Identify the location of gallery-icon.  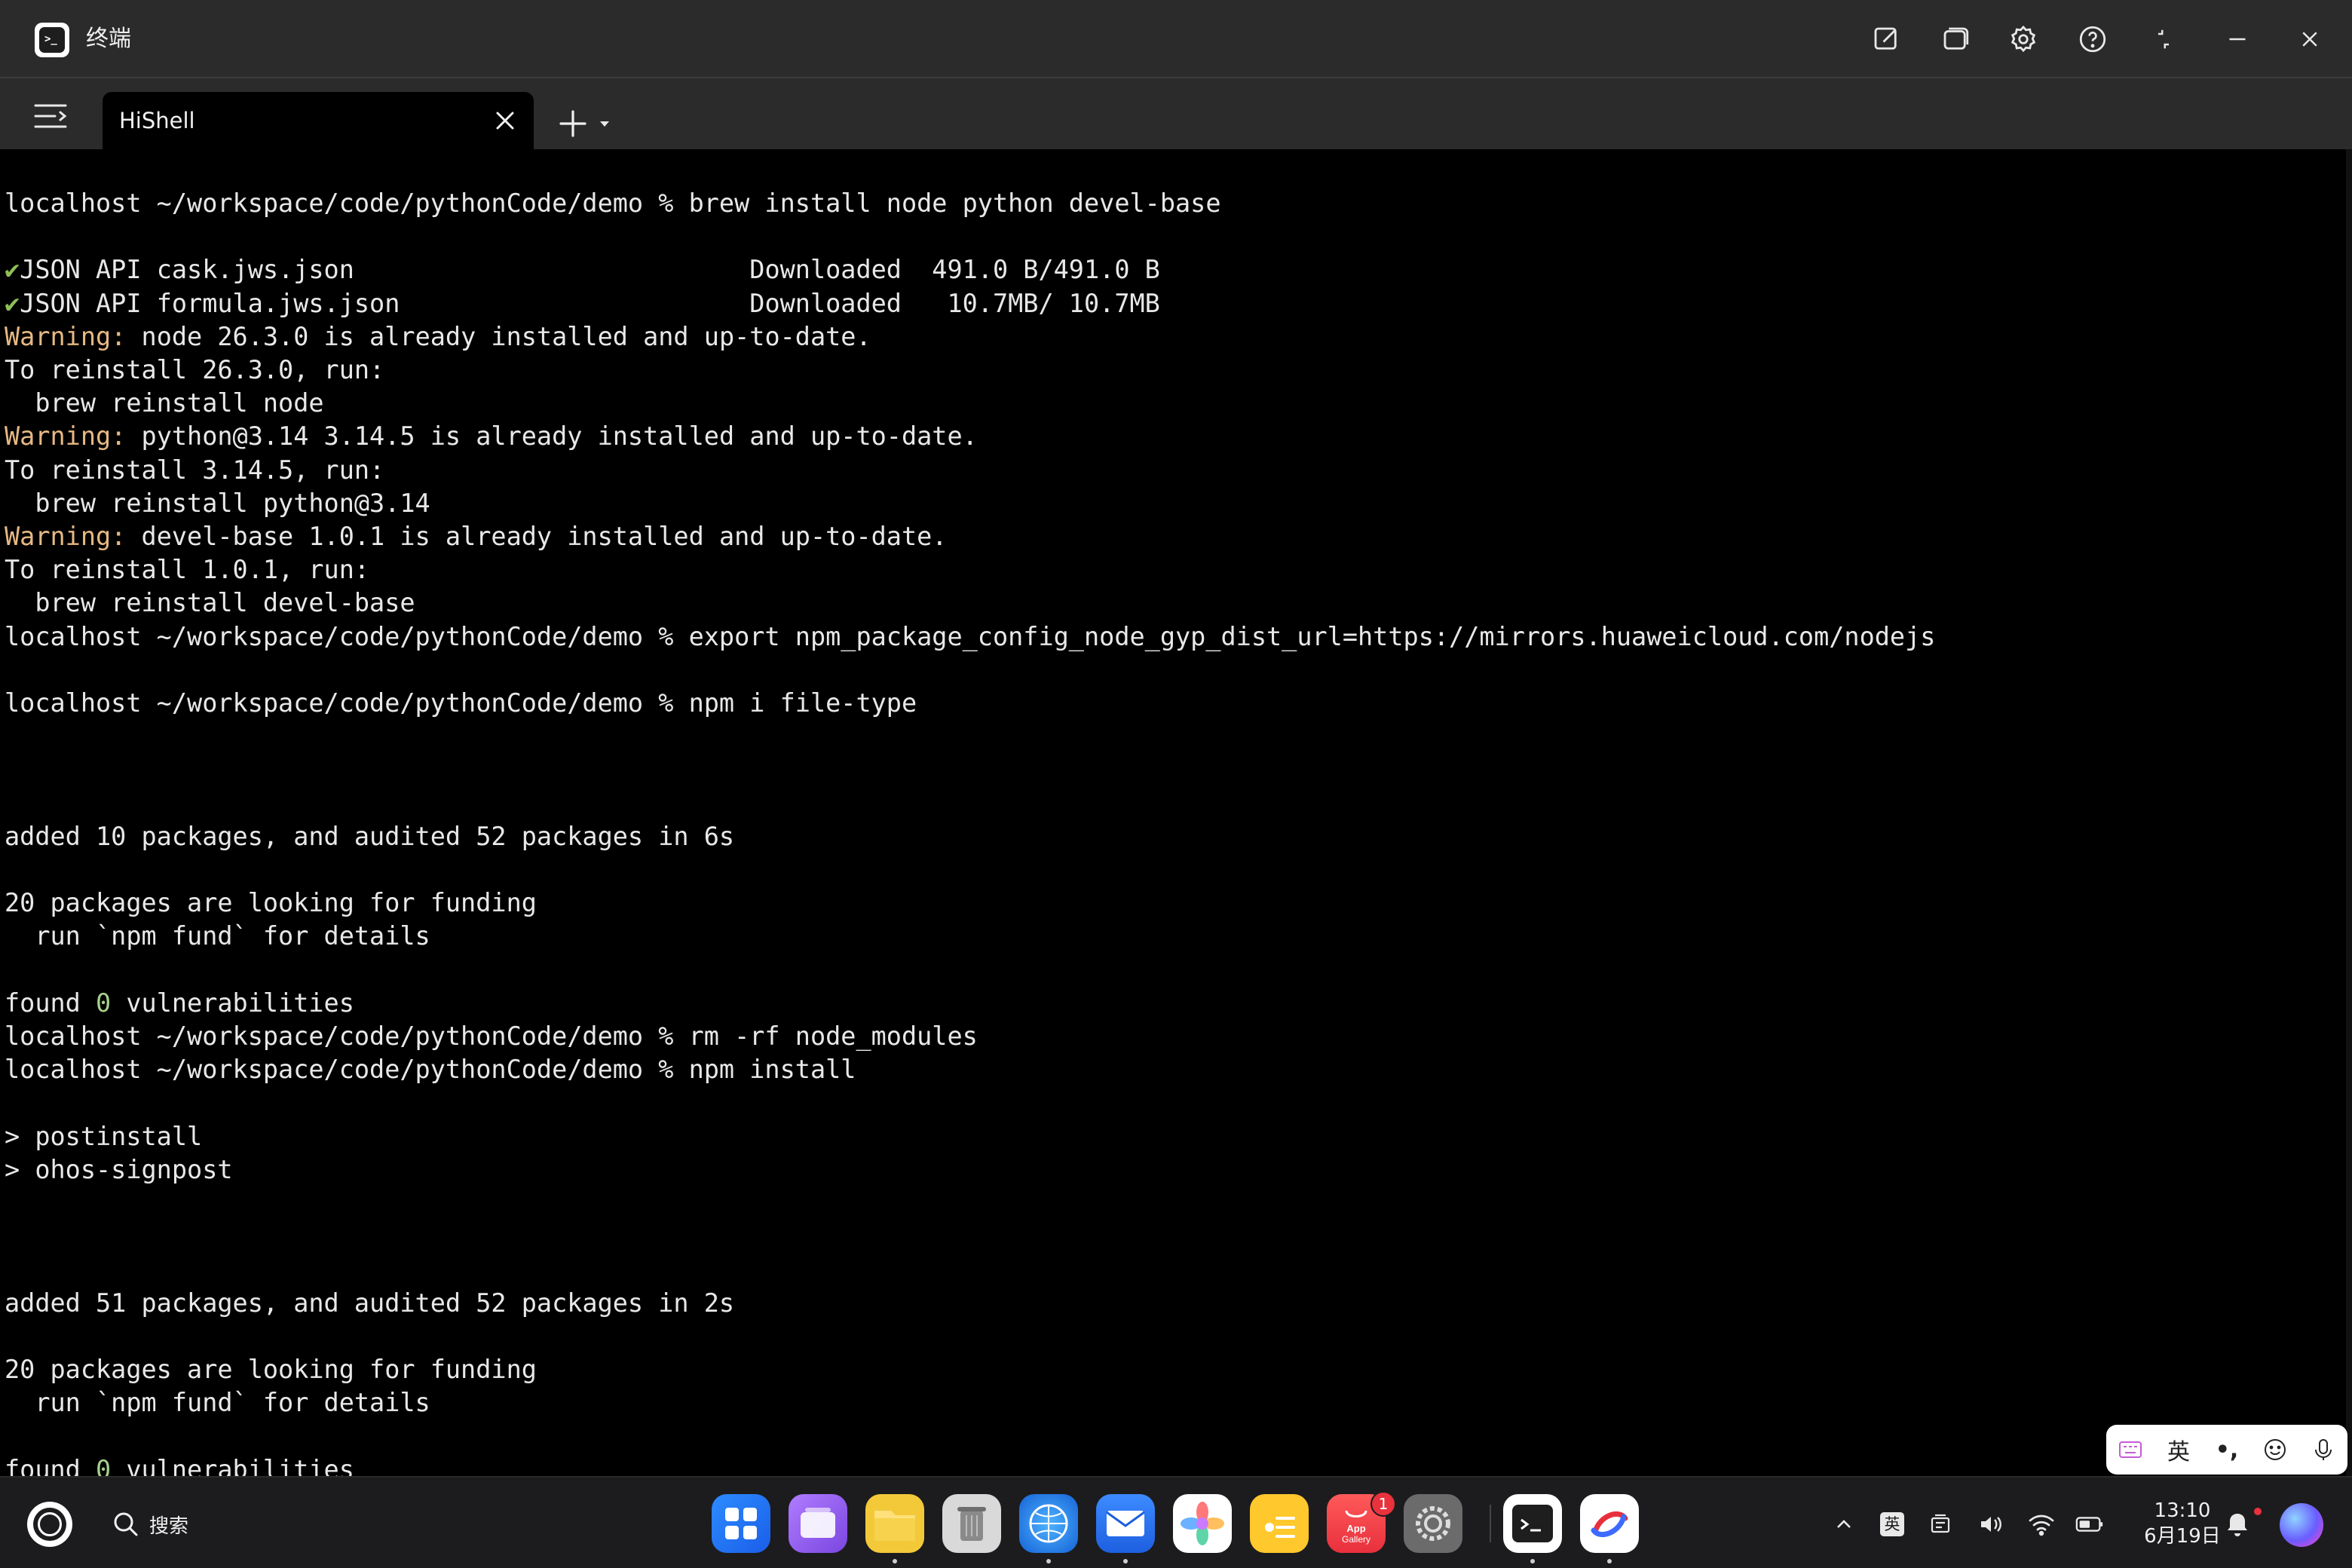
(1202, 1523).